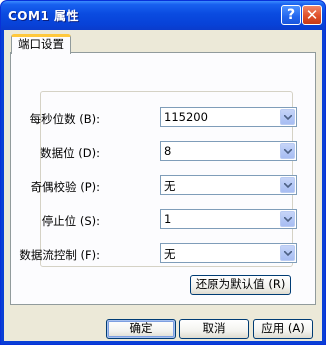 Image resolution: width=326 pixels, height=345 pixels. What do you see at coordinates (59, 255) in the screenshot?
I see `flow-control-label: 数据流控制 (F):` at bounding box center [59, 255].